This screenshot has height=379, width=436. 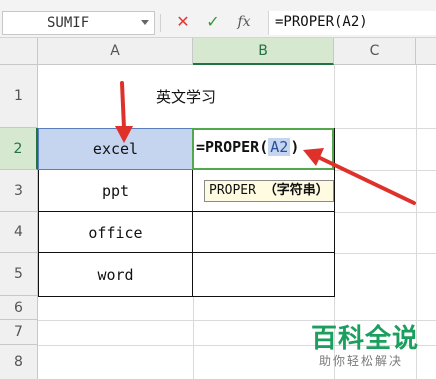 I want to click on row-header-4: 4, so click(x=19, y=232).